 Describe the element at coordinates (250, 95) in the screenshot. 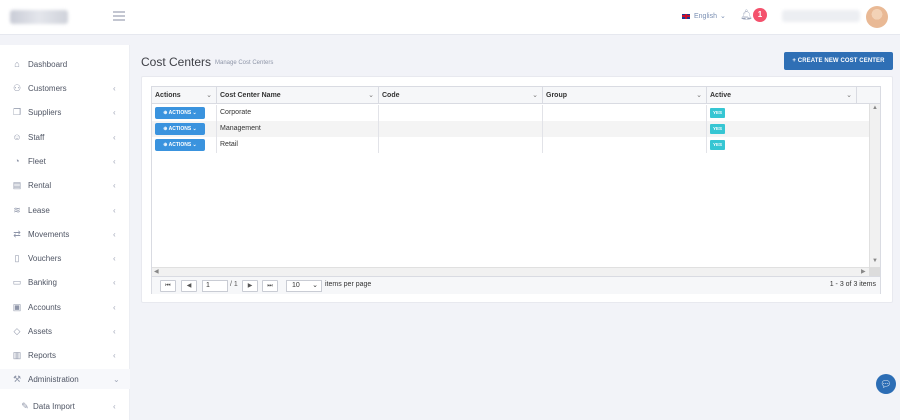

I see `column-header-label: Cost Center Name` at that location.